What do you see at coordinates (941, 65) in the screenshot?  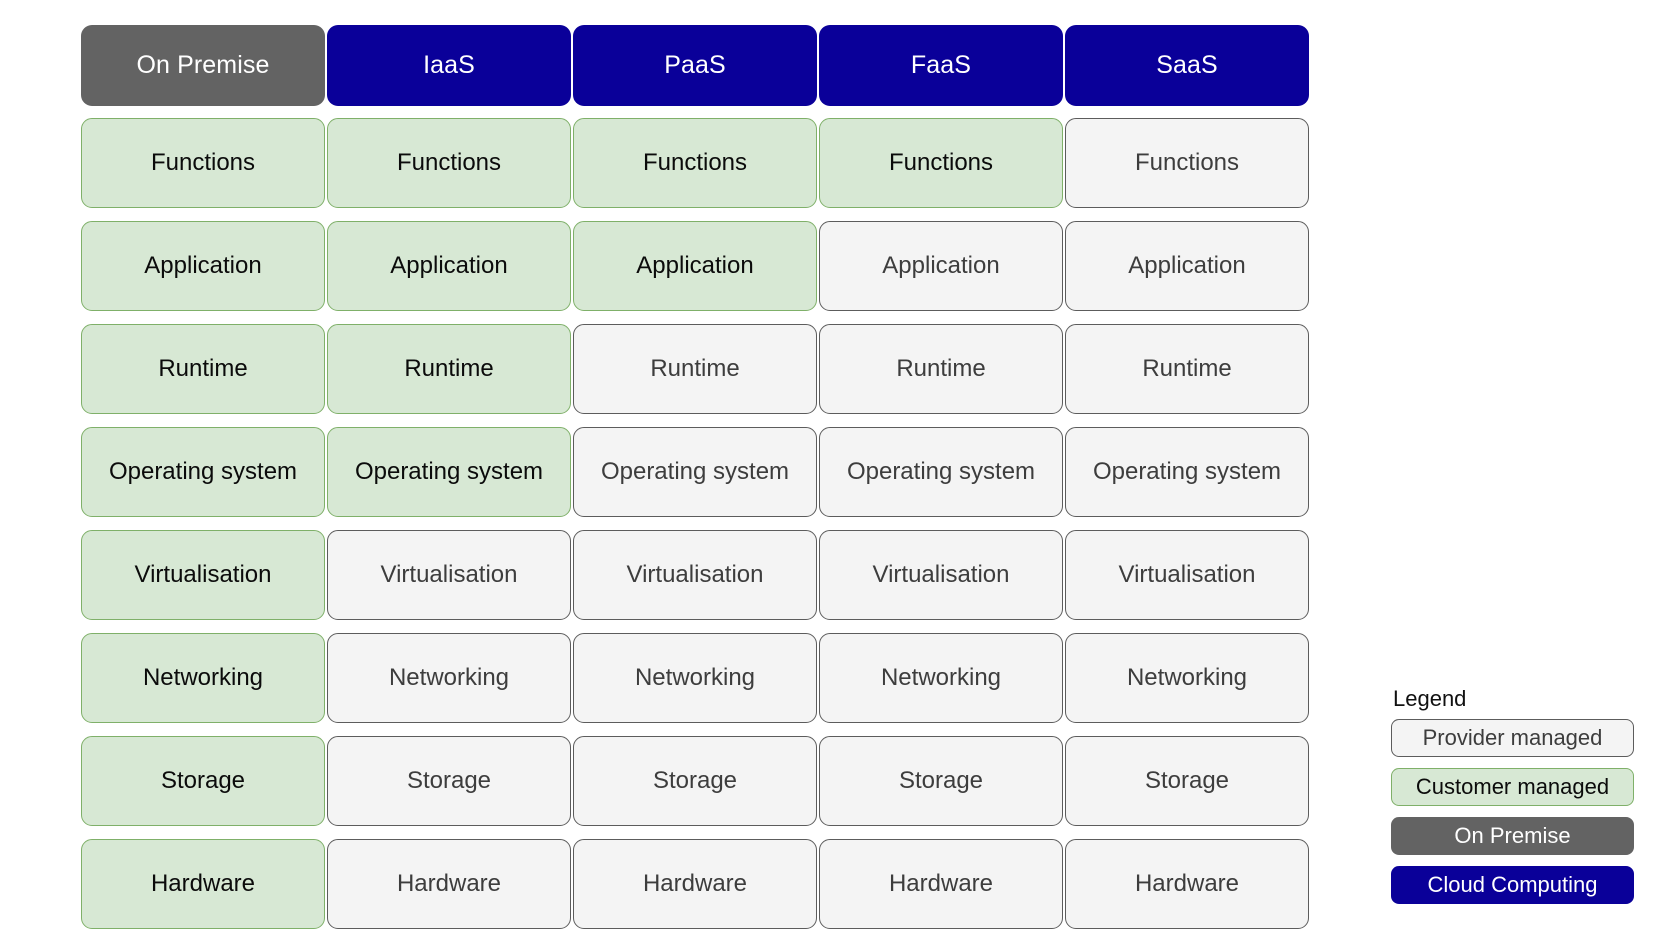 I see `column-header-faas: FaaS` at bounding box center [941, 65].